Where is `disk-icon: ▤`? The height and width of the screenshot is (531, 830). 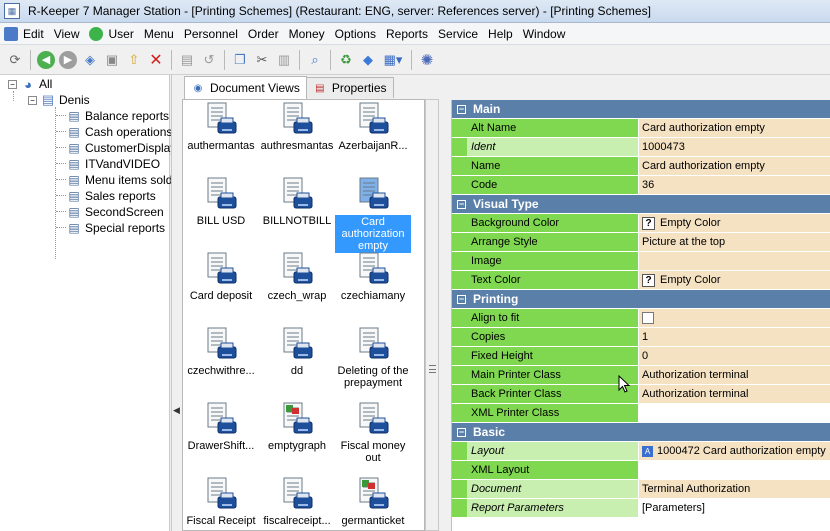 disk-icon: ▤ is located at coordinates (187, 60).